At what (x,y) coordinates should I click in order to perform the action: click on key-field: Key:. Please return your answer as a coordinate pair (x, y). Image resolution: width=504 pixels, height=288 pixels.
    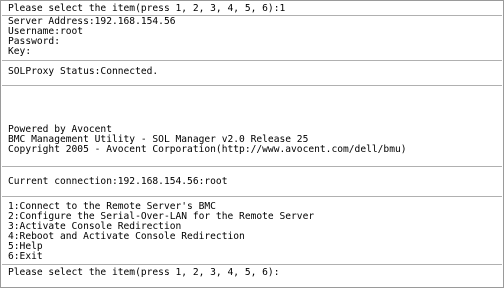
    Looking at the image, I should click on (20, 51).